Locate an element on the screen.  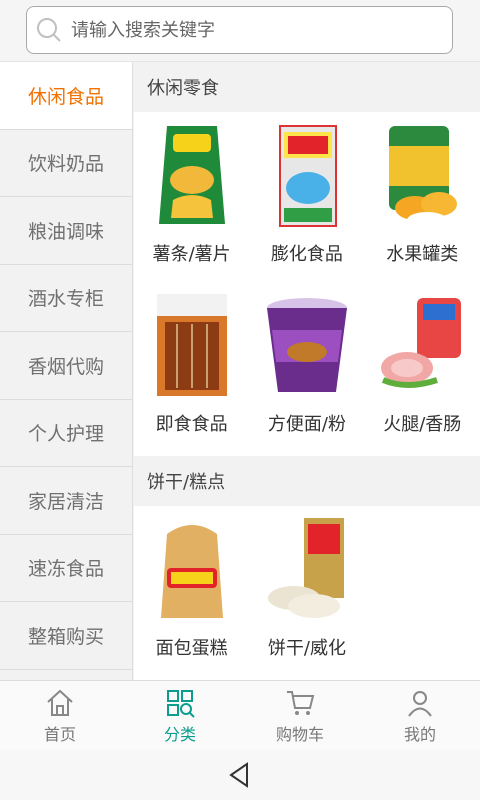
search-input is located at coordinates (251, 30).